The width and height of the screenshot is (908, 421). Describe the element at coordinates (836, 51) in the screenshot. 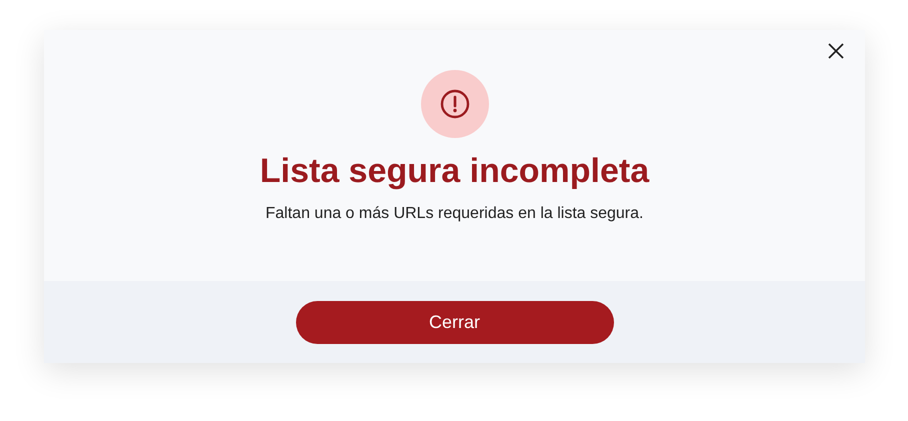

I see `close-icon` at that location.